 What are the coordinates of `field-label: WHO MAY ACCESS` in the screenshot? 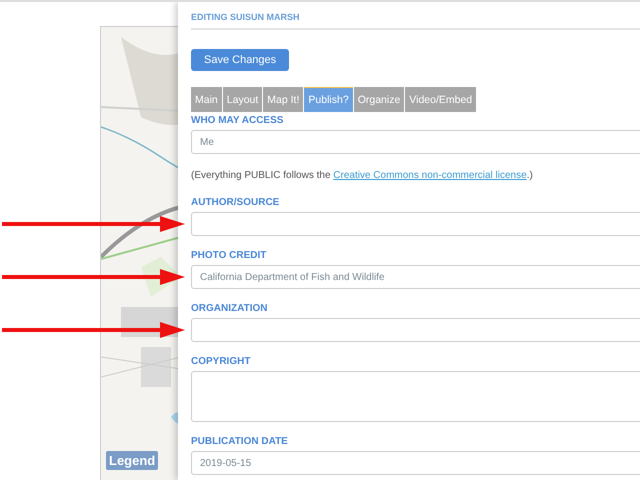 It's located at (237, 120).